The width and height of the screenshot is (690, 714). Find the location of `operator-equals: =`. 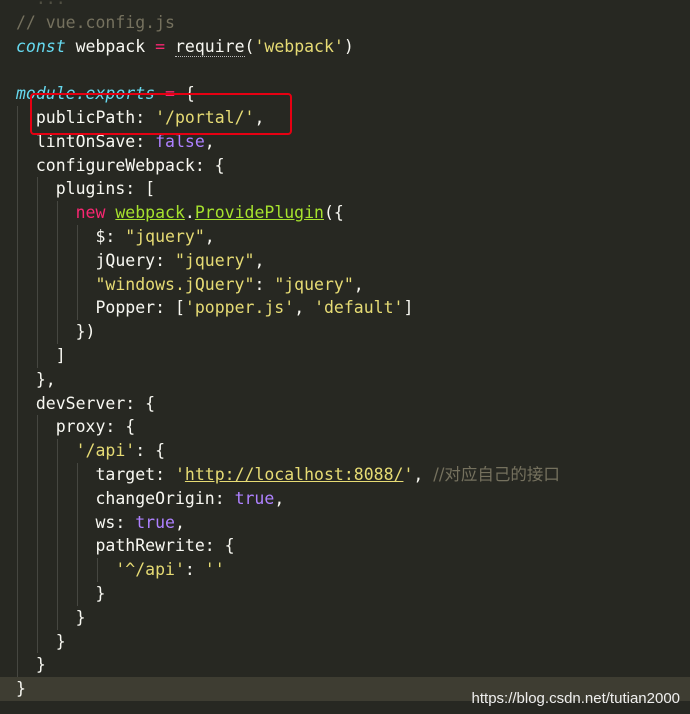

operator-equals: = is located at coordinates (160, 46).